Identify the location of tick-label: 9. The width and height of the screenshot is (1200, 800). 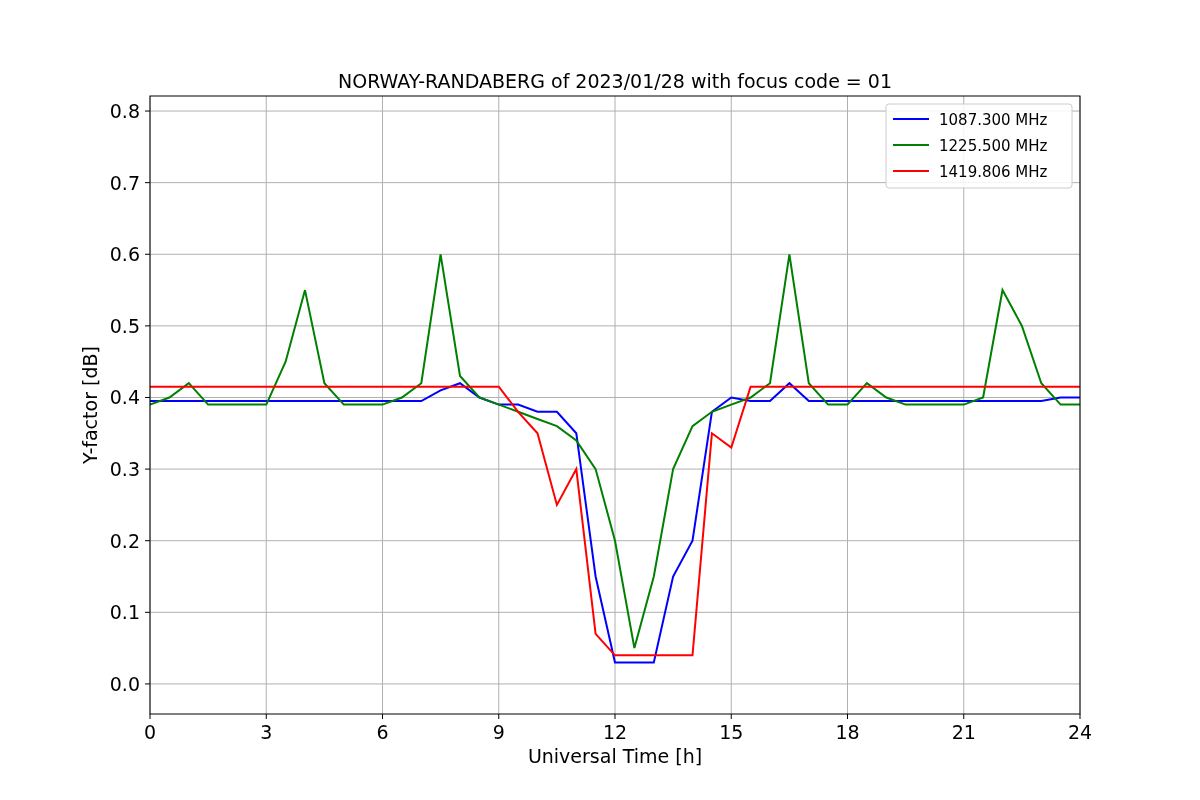
(498, 732).